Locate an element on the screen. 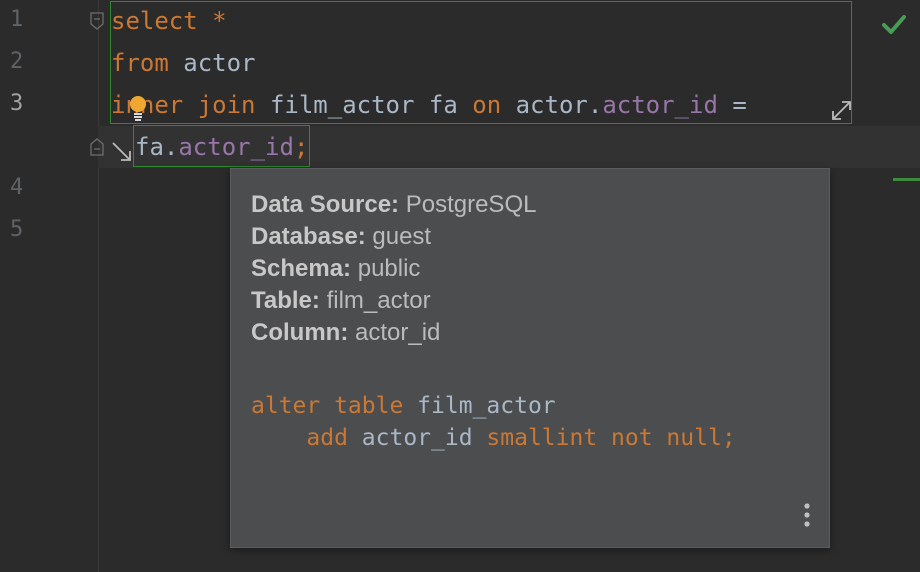  text-token: film_actor is located at coordinates (479, 406).